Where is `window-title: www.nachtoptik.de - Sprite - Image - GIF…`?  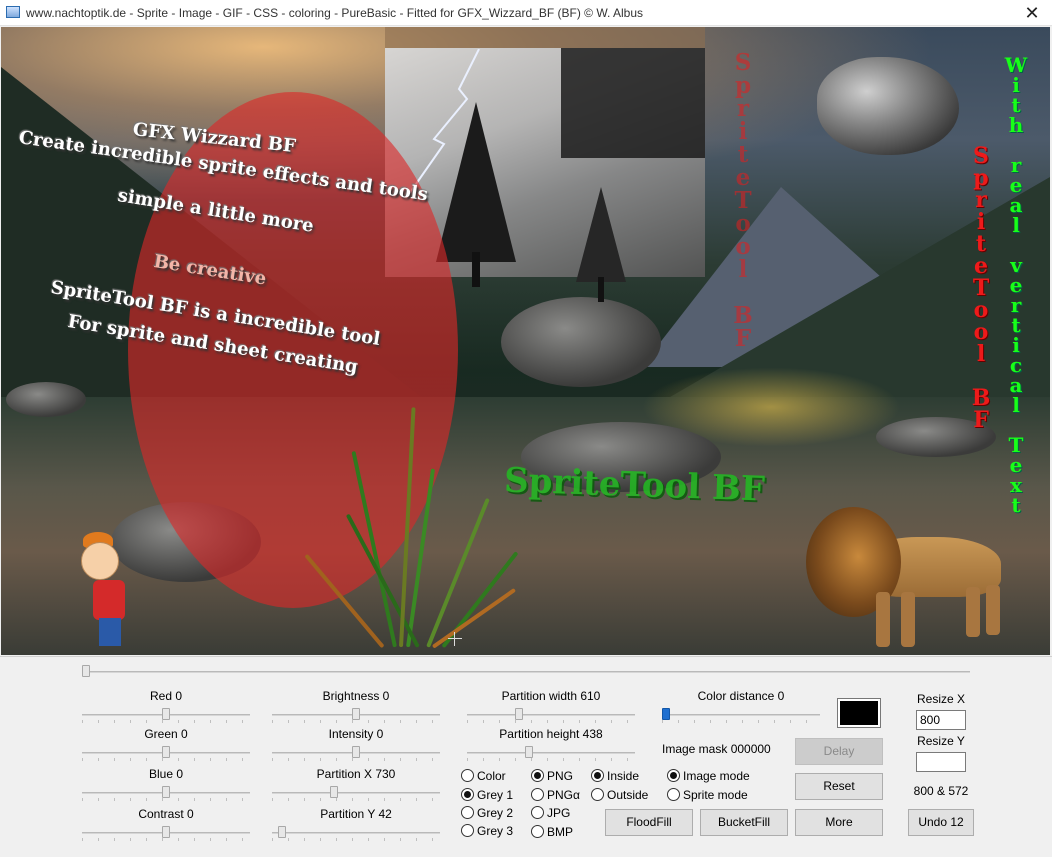
window-title: www.nachtoptik.de - Sprite - Image - GIF… is located at coordinates (335, 13).